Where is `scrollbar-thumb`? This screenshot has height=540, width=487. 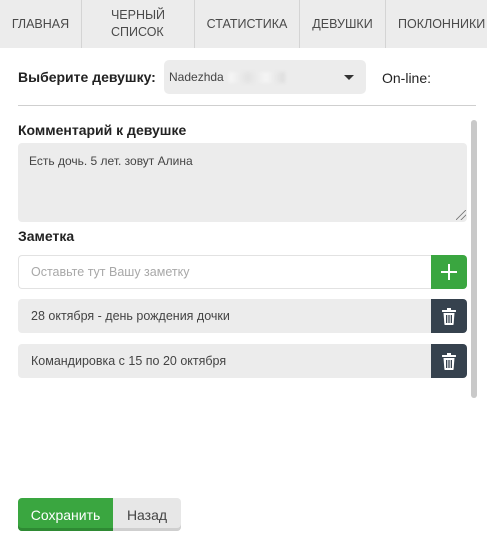
scrollbar-thumb is located at coordinates (474, 259).